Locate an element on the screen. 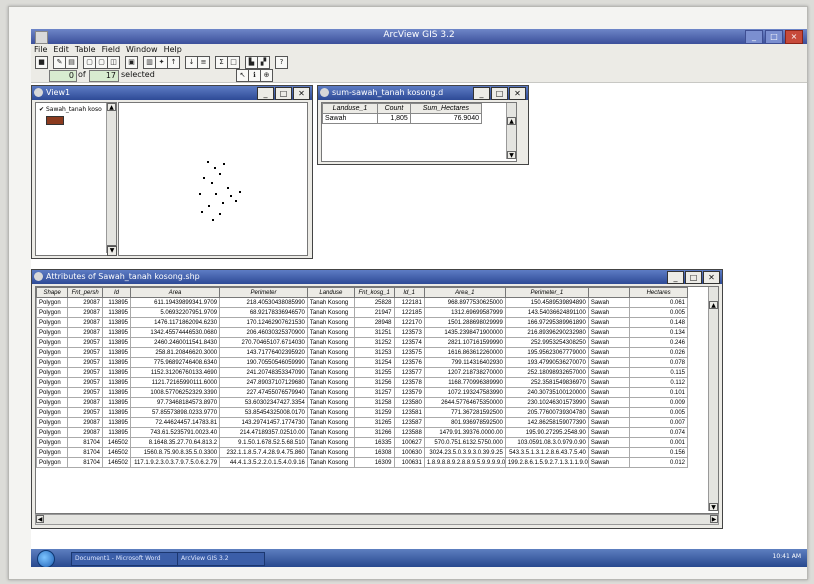 The width and height of the screenshot is (814, 584). attribute-minimize-button: _ is located at coordinates (675, 277).